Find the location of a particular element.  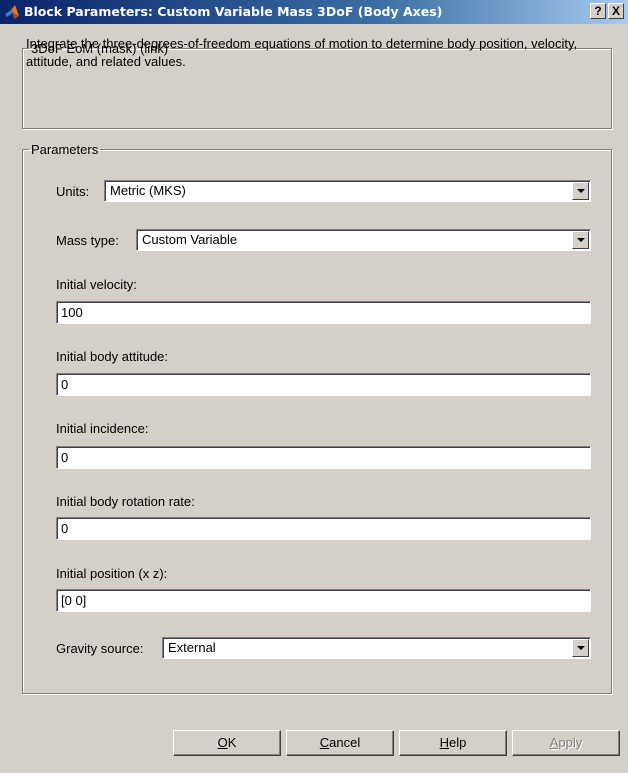

initial-position-input: [0 0] is located at coordinates (323, 600).